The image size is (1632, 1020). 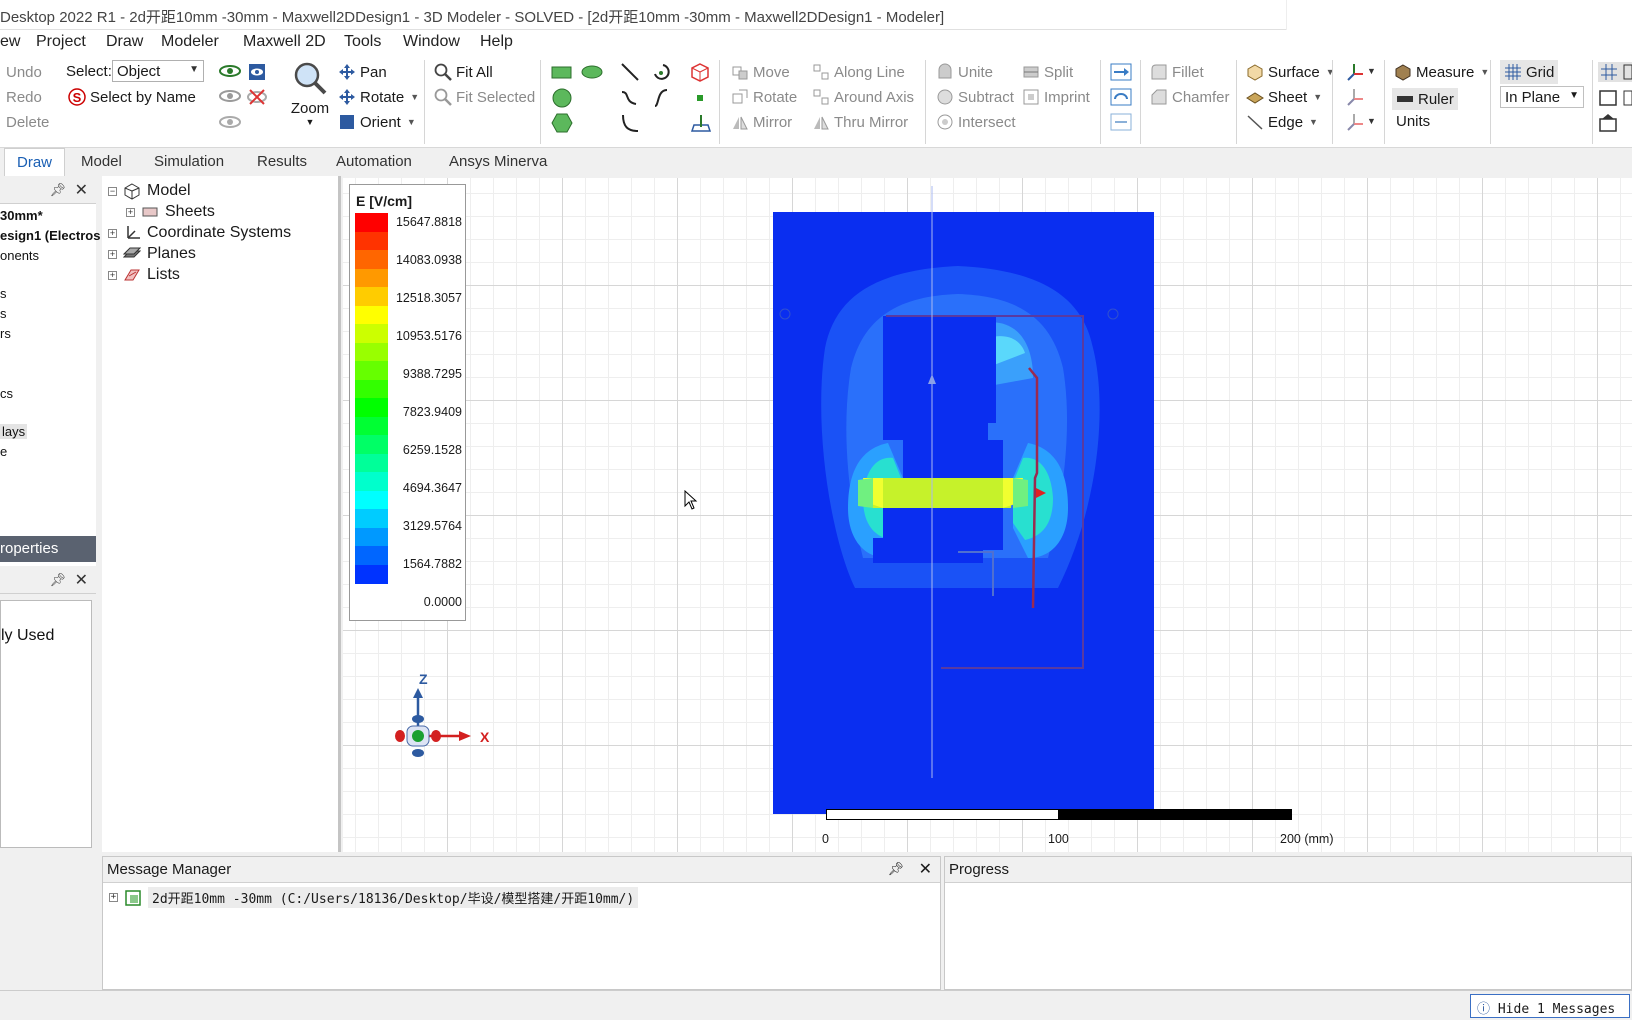 What do you see at coordinates (1047, 72) in the screenshot?
I see `split-button: Split` at bounding box center [1047, 72].